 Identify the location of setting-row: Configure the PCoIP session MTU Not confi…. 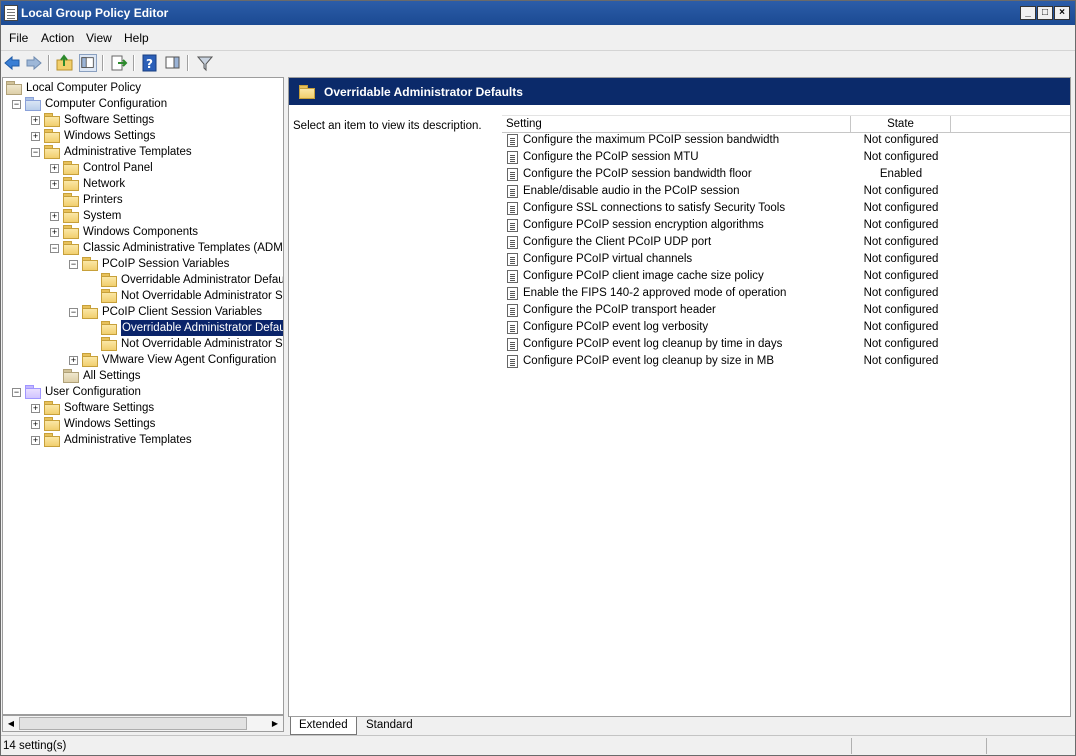
(786, 157).